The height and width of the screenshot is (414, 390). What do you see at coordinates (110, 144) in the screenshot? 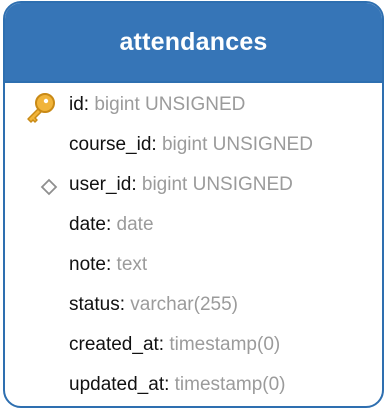
I see `field-name: course_id` at bounding box center [110, 144].